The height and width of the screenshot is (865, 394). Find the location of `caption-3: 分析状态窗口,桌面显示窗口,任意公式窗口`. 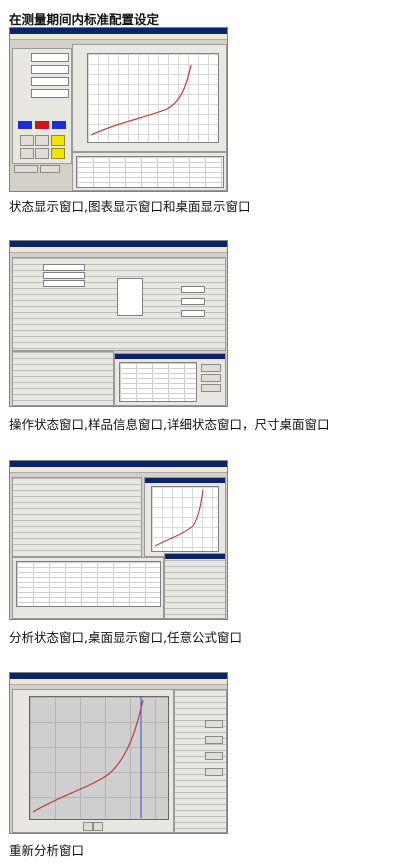

caption-3: 分析状态窗口,桌面显示窗口,任意公式窗口 is located at coordinates (125, 637).